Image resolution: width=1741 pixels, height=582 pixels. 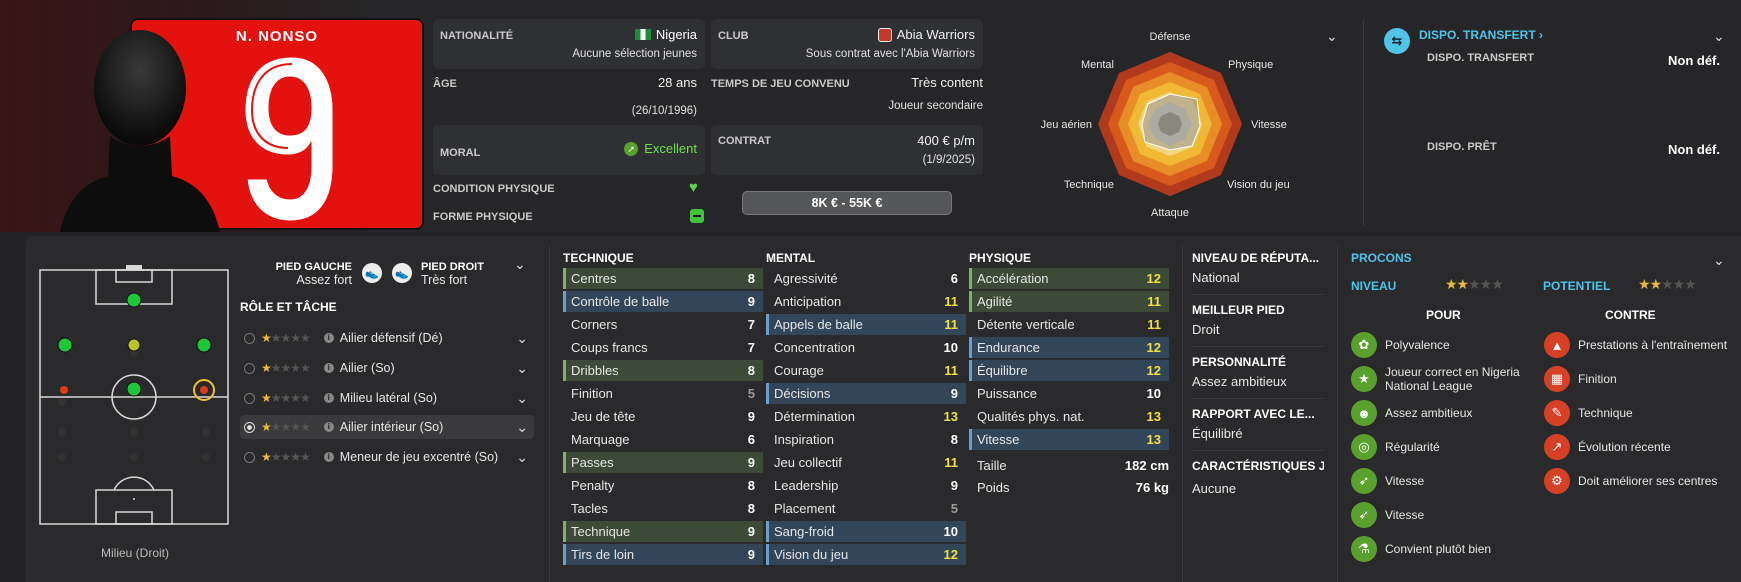 What do you see at coordinates (387, 338) in the screenshot?
I see `role-row: ★★★★★ i Ailier défensif (Dé) ⌄` at bounding box center [387, 338].